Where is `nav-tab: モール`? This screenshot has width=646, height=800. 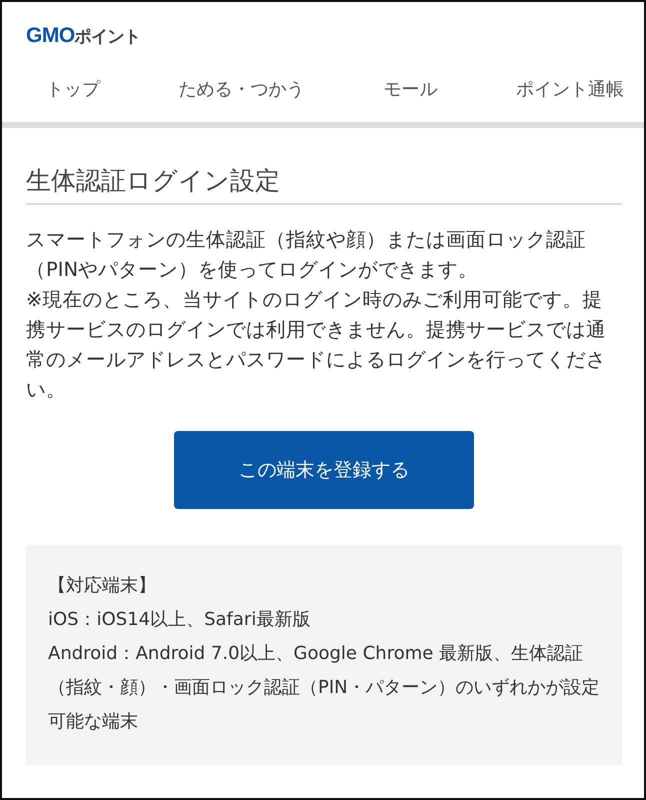 nav-tab: モール is located at coordinates (410, 89).